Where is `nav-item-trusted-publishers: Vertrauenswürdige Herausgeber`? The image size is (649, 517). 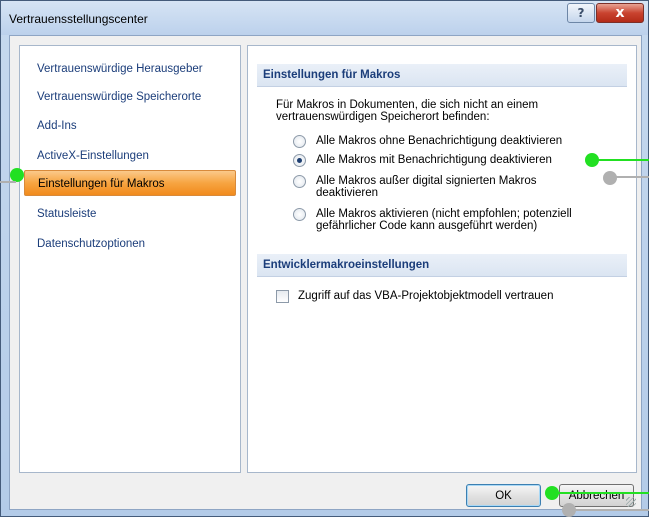 nav-item-trusted-publishers: Vertrauenswürdige Herausgeber is located at coordinates (130, 69).